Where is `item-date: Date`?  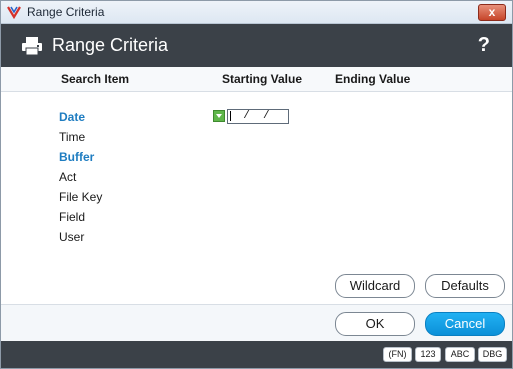
item-date: Date is located at coordinates (72, 117).